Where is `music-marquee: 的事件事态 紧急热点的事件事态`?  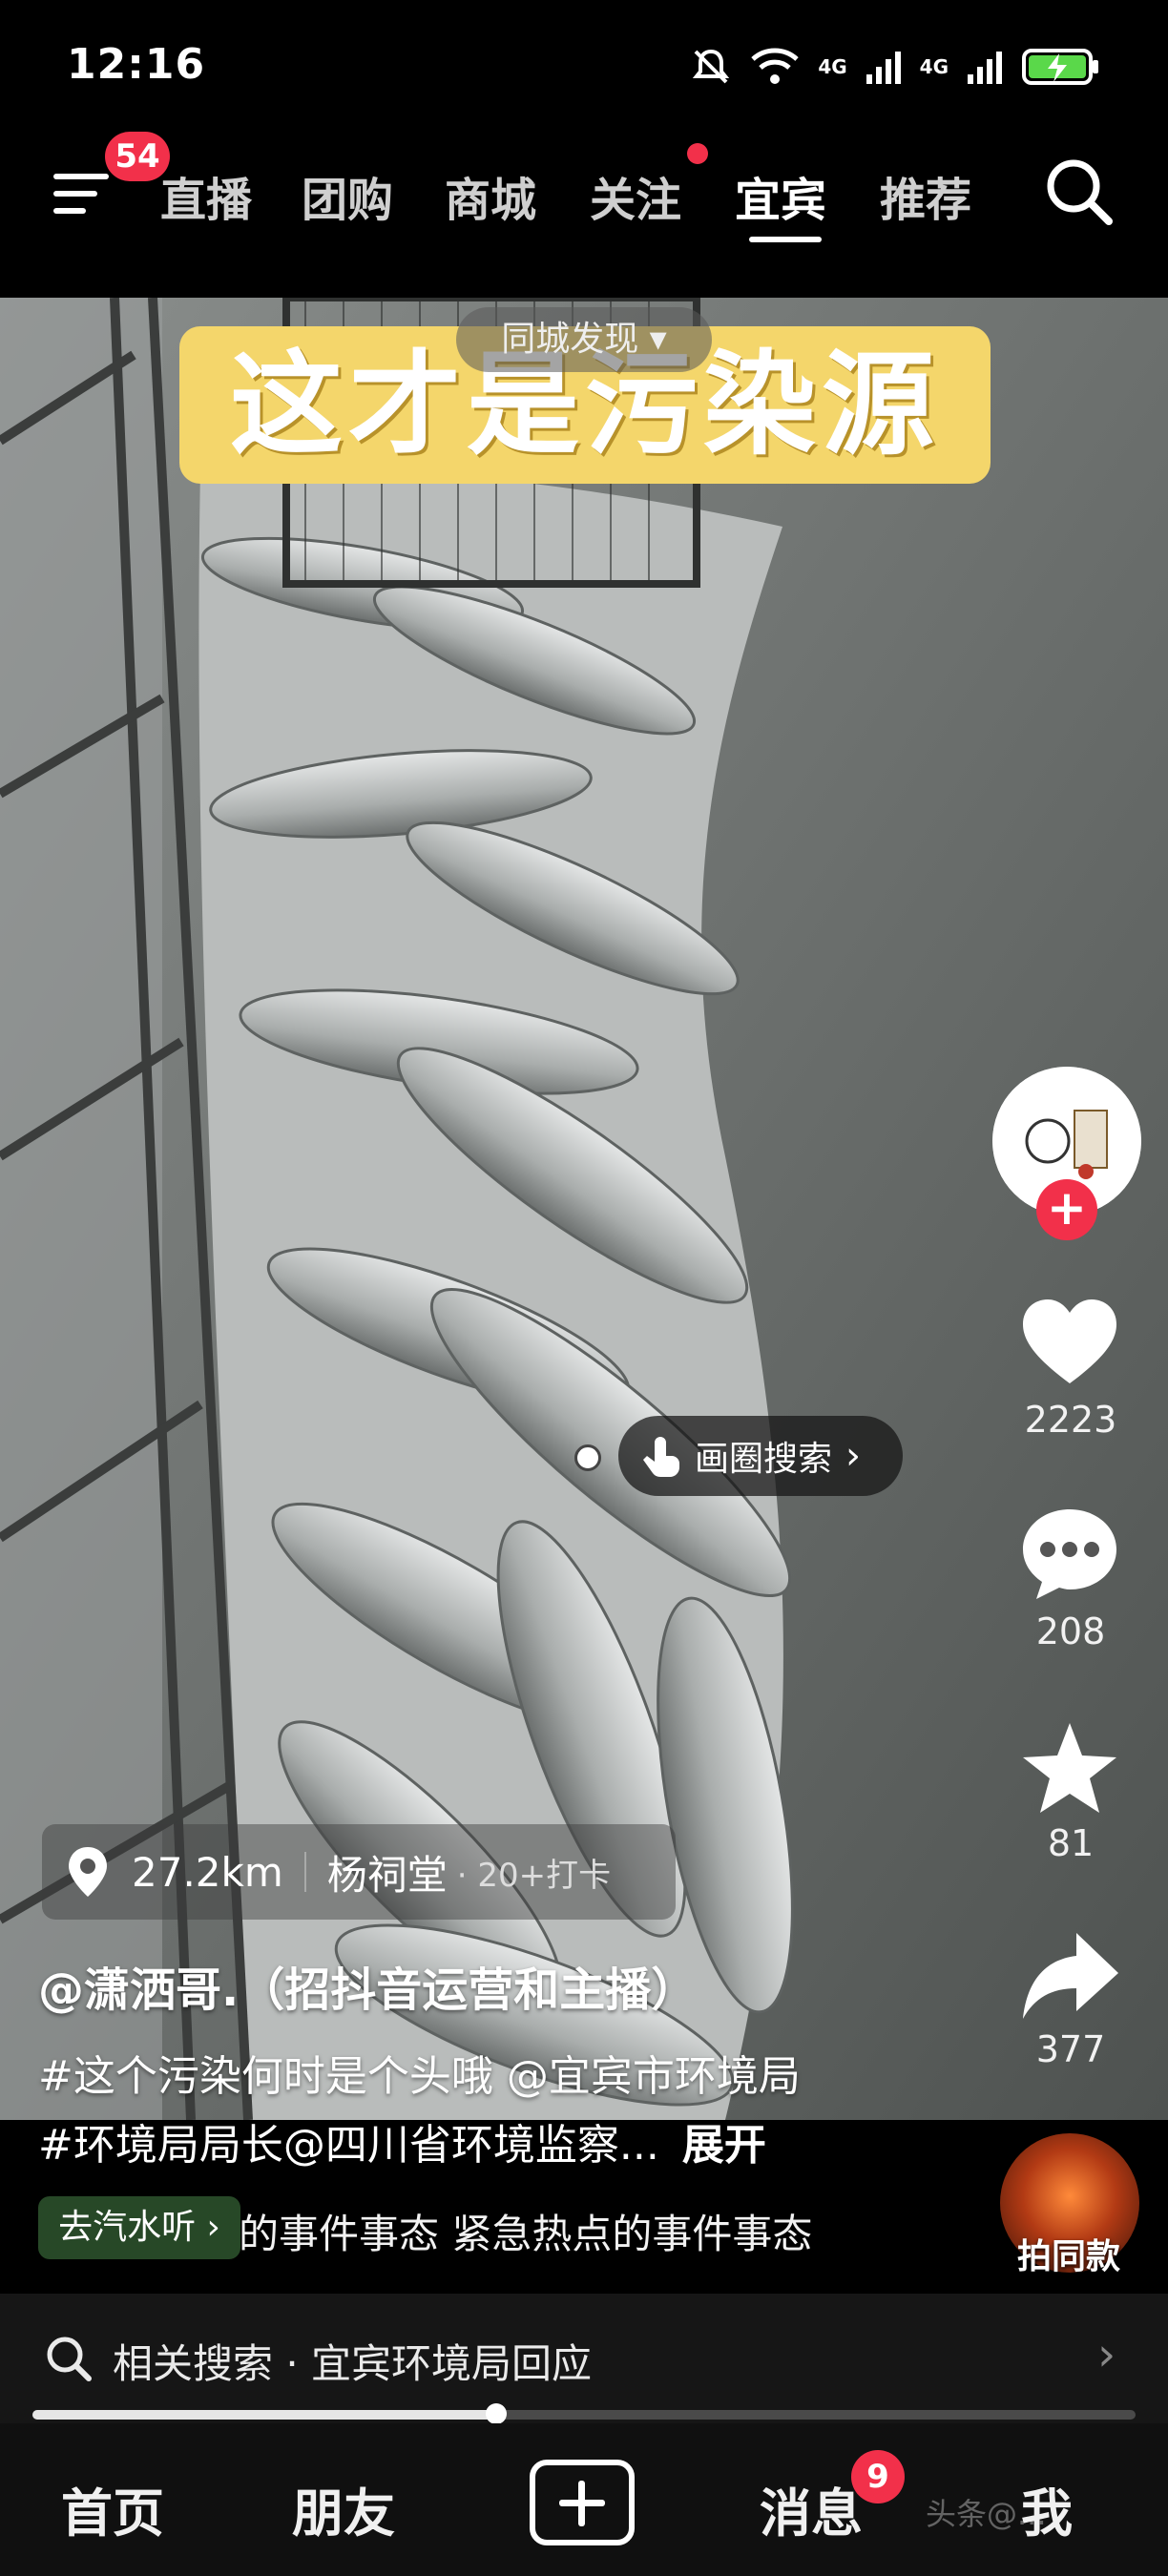 music-marquee: 的事件事态 紧急热点的事件事态 is located at coordinates (525, 2231).